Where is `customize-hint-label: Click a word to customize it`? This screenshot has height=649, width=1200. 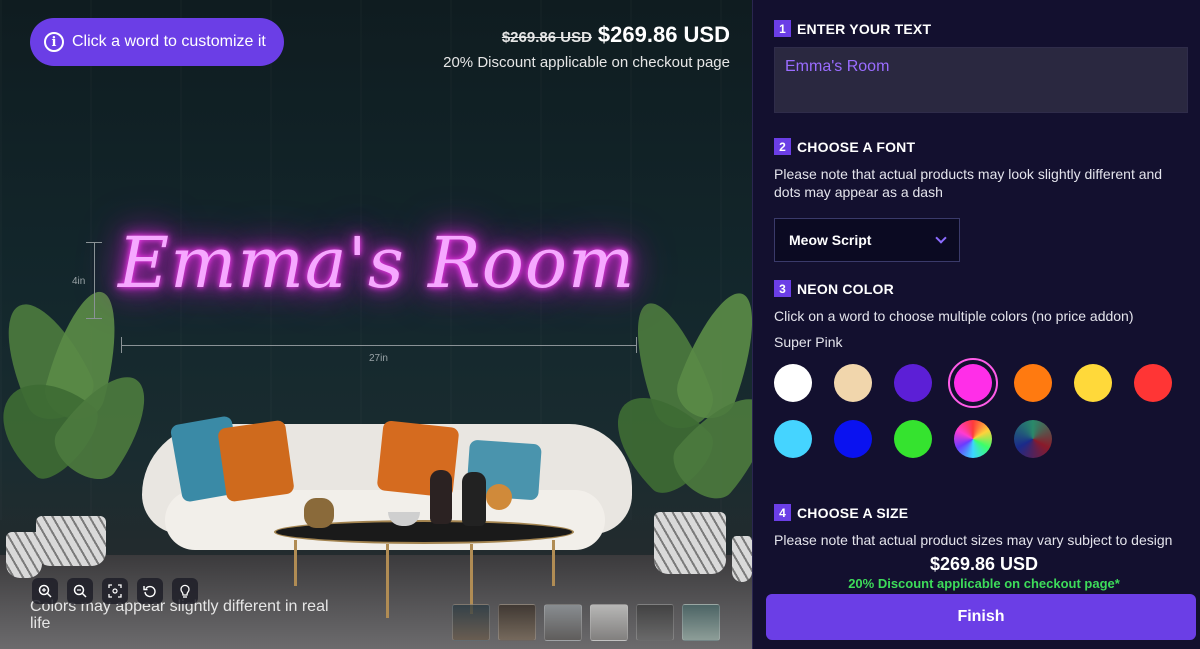
customize-hint-label: Click a word to customize it is located at coordinates (169, 41).